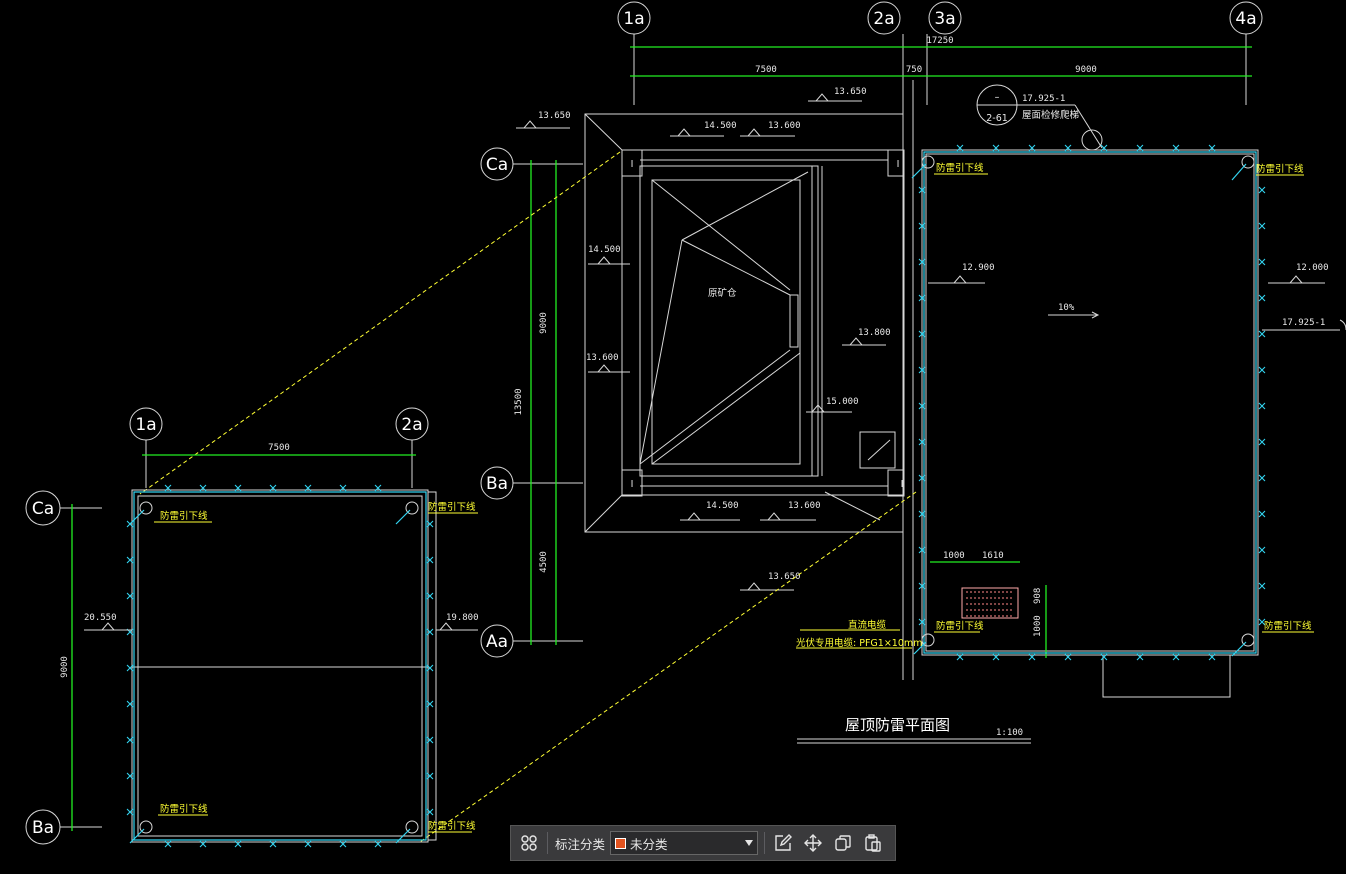  Describe the element at coordinates (939, 41) in the screenshot. I see `dim-total-top: 17250` at that location.